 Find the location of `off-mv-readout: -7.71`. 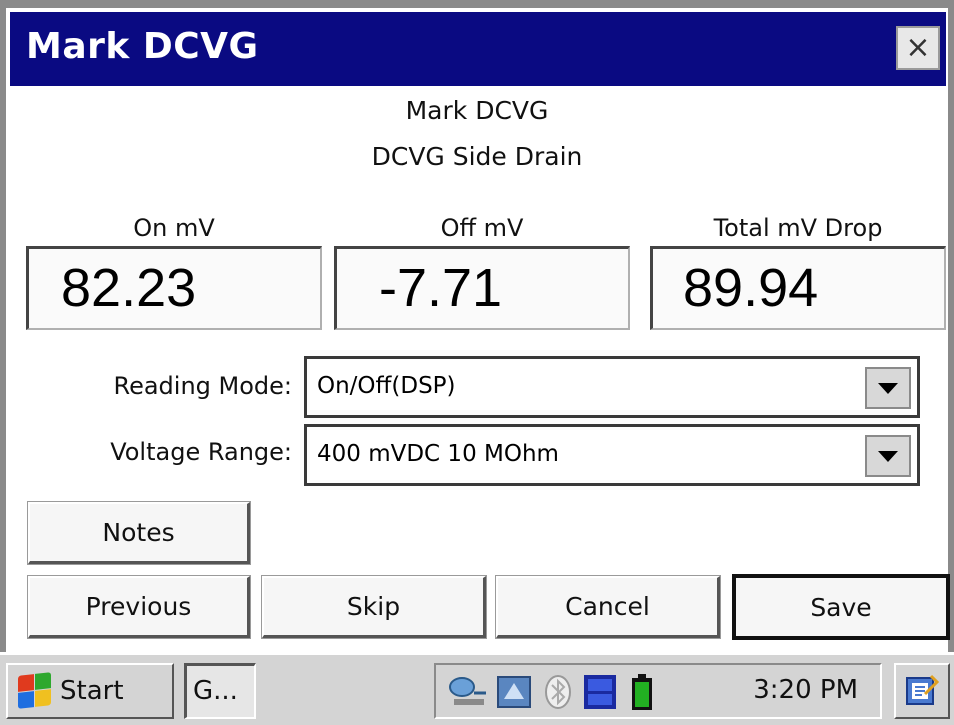

off-mv-readout: -7.71 is located at coordinates (482, 288).